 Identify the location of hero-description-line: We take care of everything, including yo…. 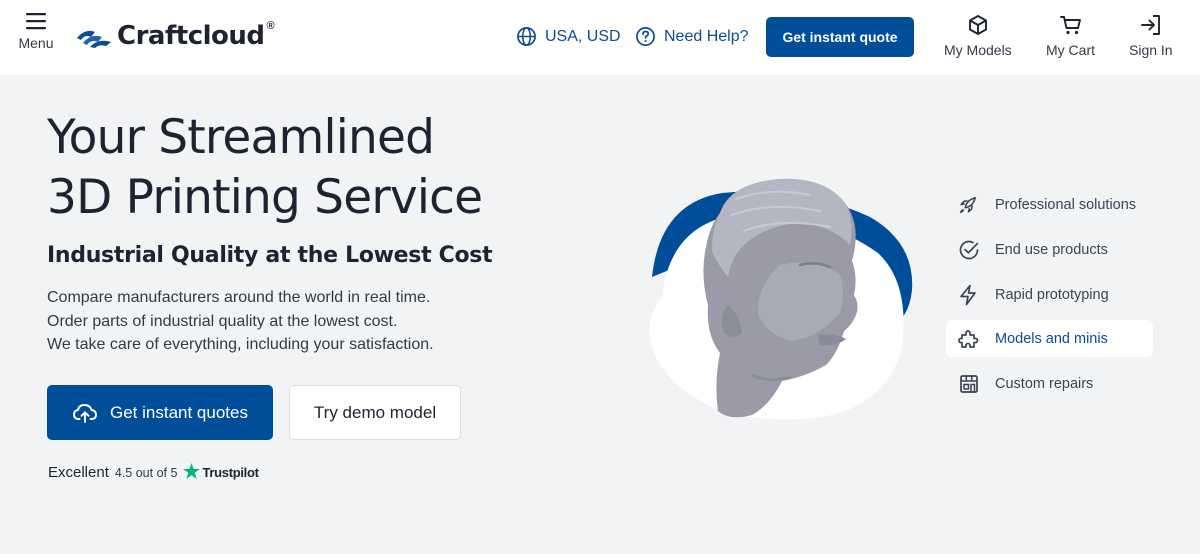
(240, 344).